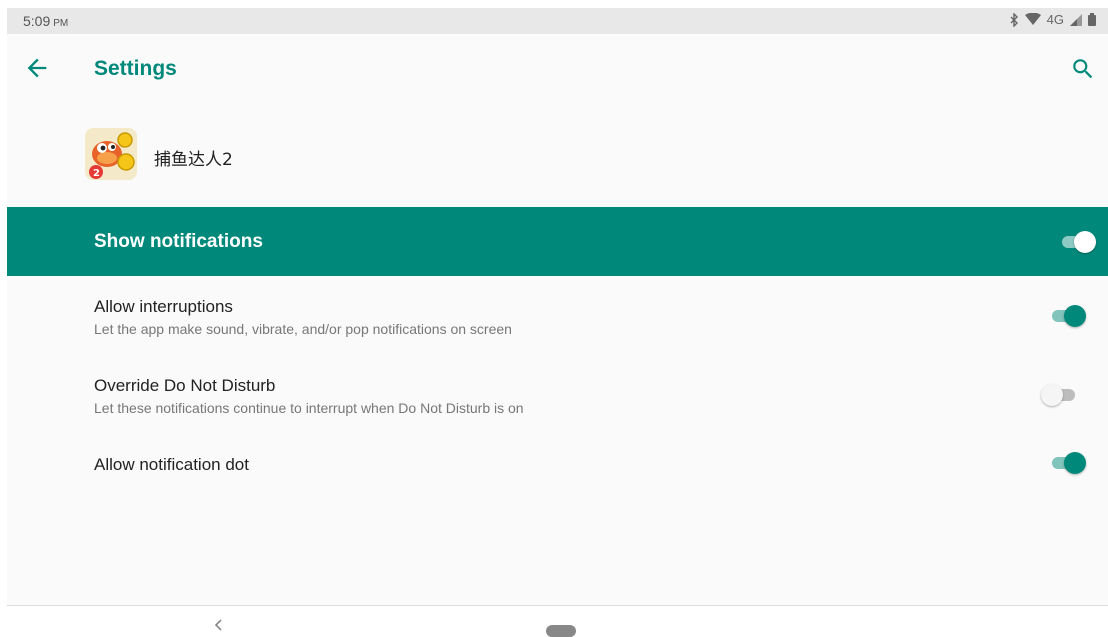  What do you see at coordinates (557, 70) in the screenshot?
I see `app-bar: Settings` at bounding box center [557, 70].